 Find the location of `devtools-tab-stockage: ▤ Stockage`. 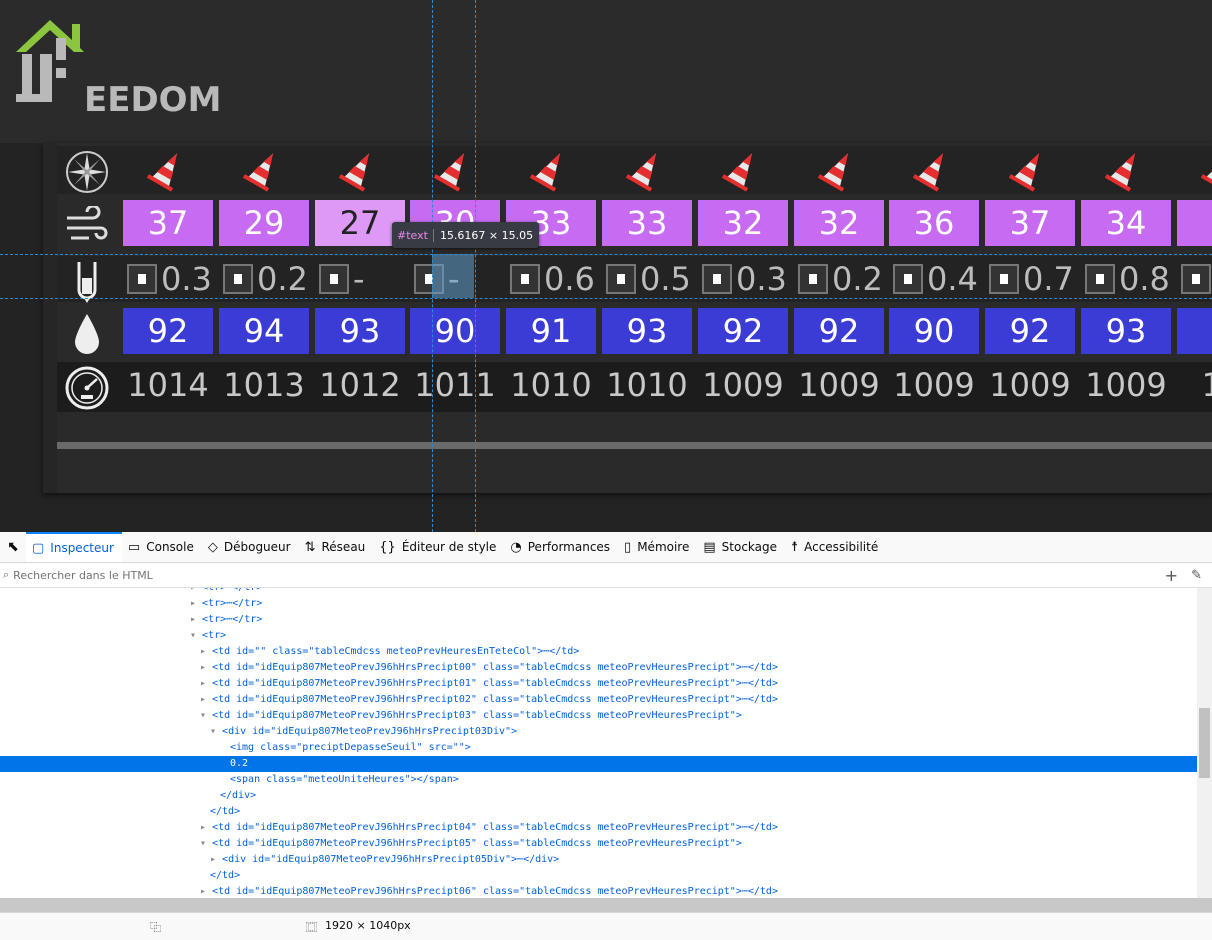

devtools-tab-stockage: ▤ Stockage is located at coordinates (741, 547).